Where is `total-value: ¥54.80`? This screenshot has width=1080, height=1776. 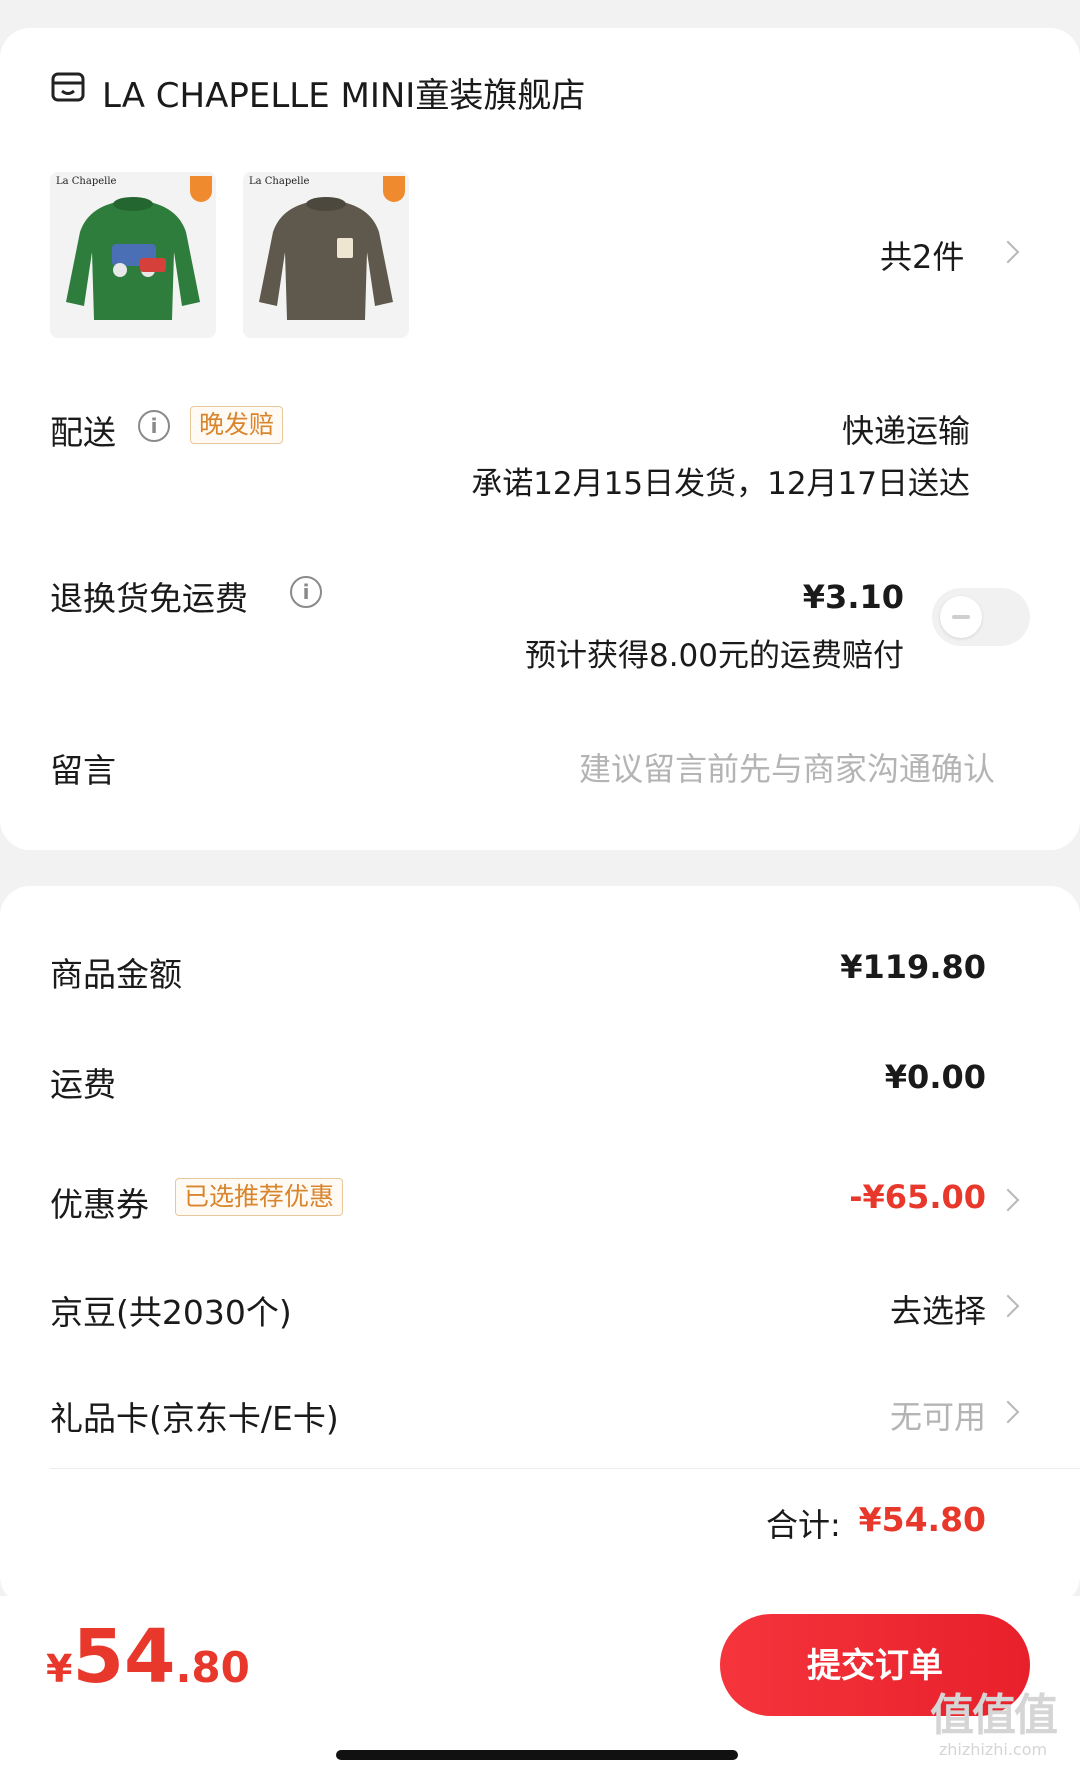 total-value: ¥54.80 is located at coordinates (922, 1519).